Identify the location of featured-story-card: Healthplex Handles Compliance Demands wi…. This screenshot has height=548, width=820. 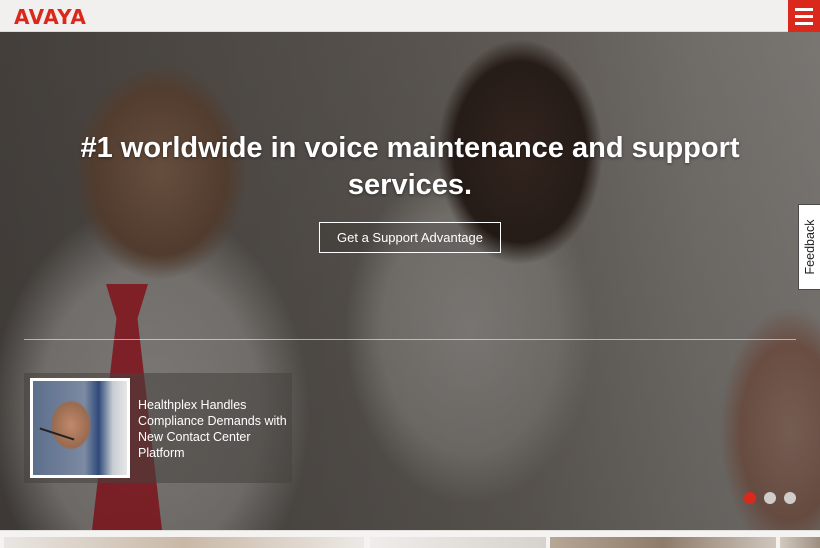
(158, 428).